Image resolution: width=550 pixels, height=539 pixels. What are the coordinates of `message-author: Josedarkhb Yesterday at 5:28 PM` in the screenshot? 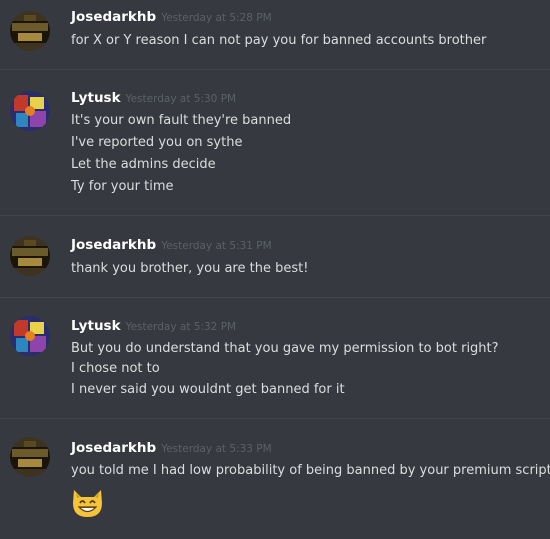 It's located at (171, 17).